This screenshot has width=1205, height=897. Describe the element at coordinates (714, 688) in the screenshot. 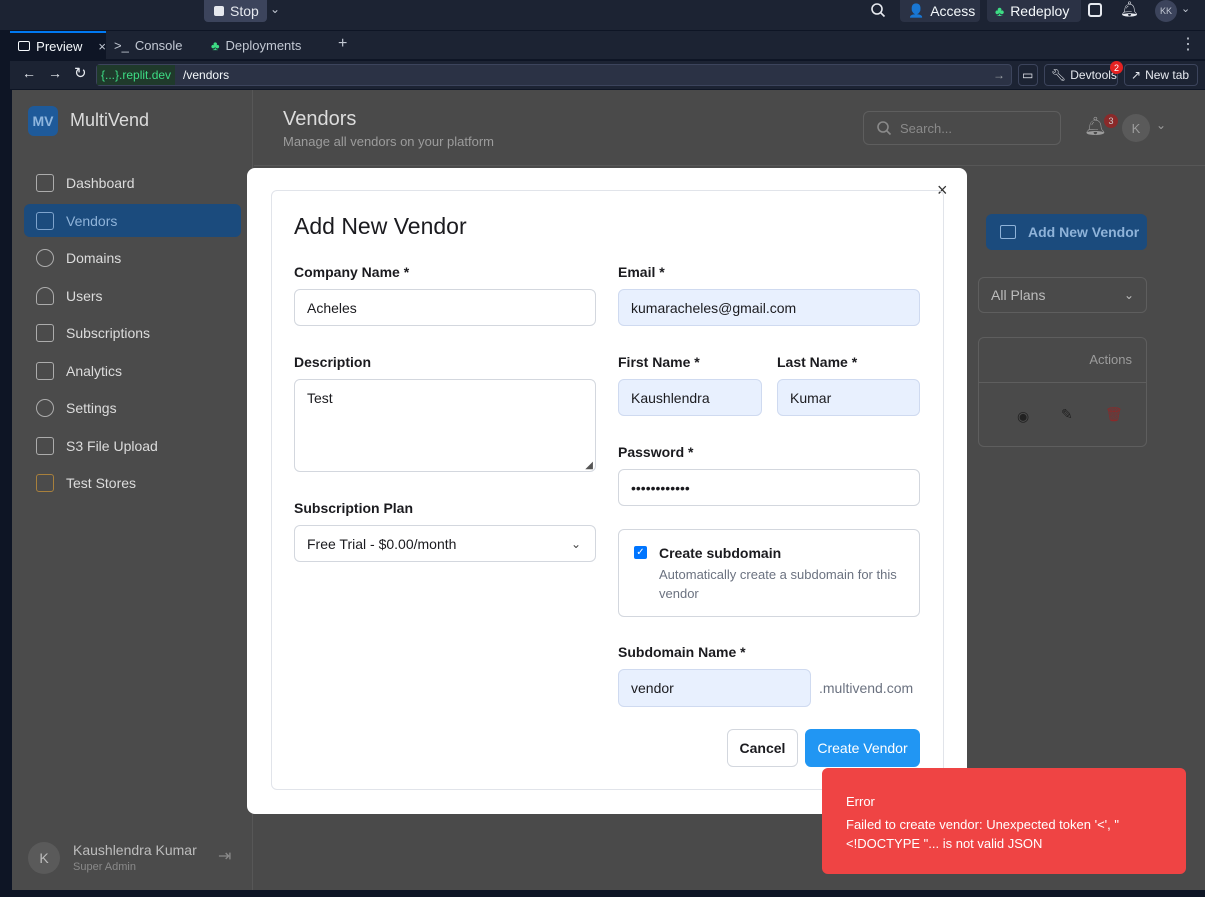

I see `subdomain-name-input: vendor` at that location.